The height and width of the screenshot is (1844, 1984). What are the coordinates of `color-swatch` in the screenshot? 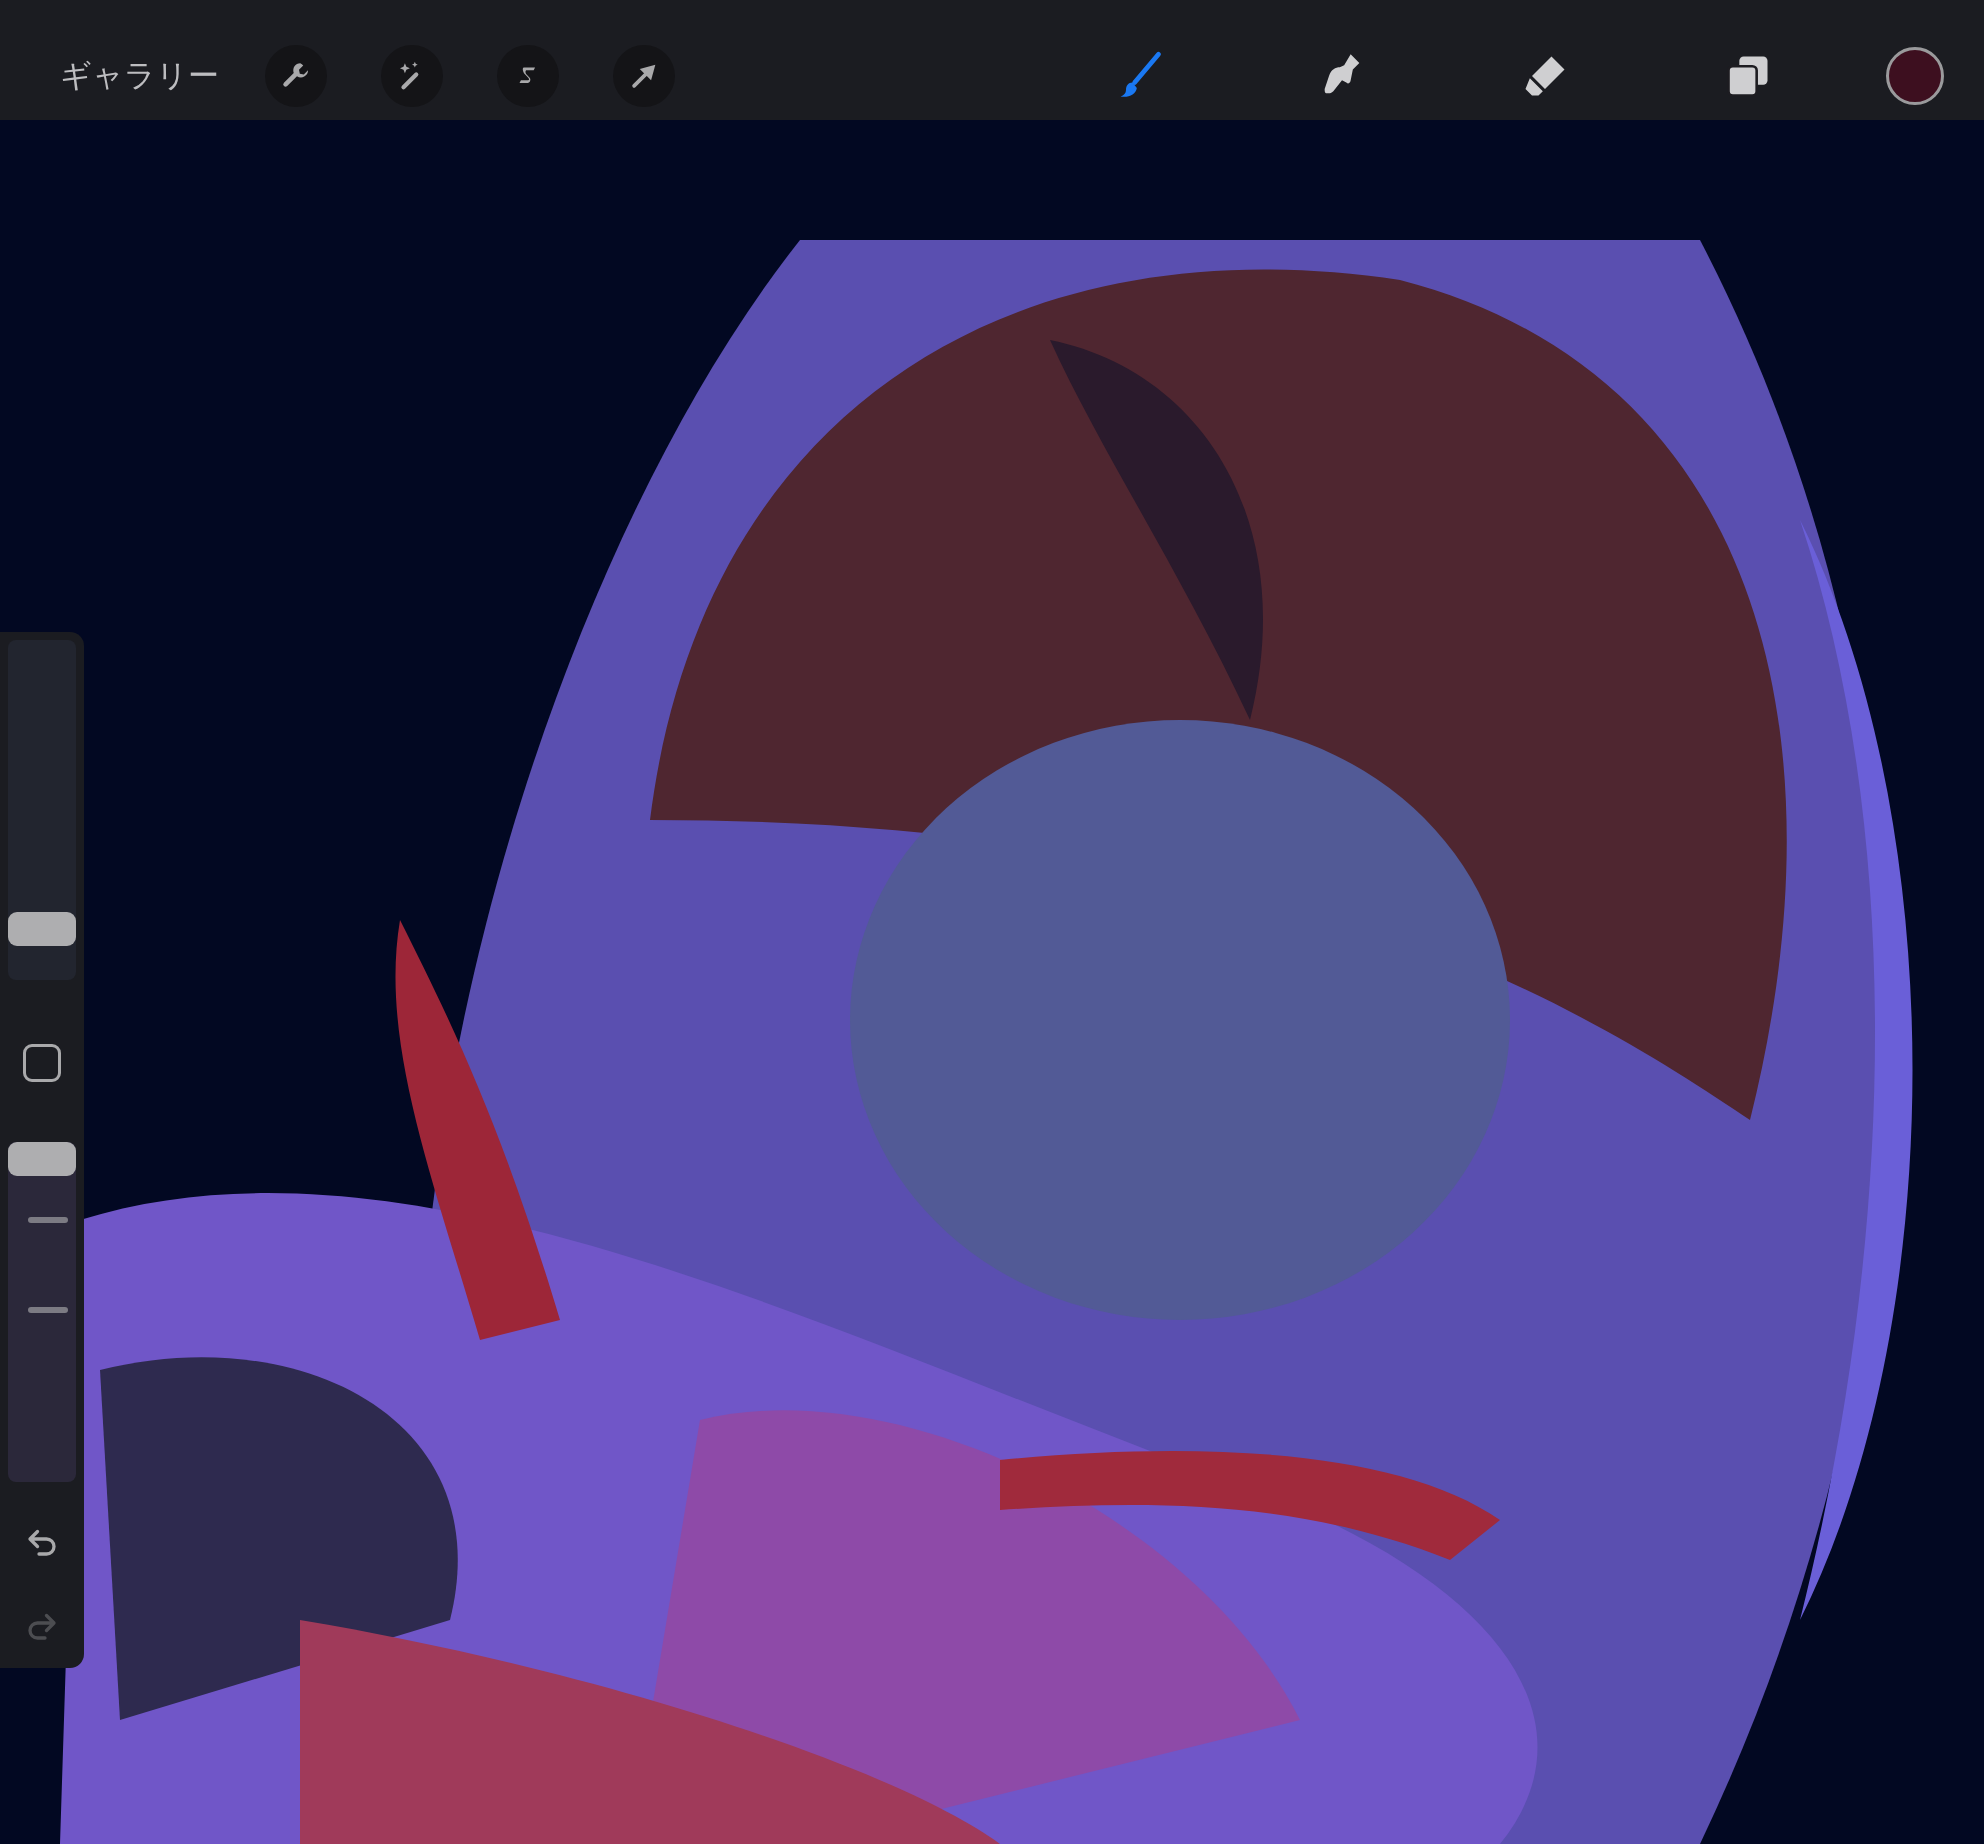 It's located at (1915, 76).